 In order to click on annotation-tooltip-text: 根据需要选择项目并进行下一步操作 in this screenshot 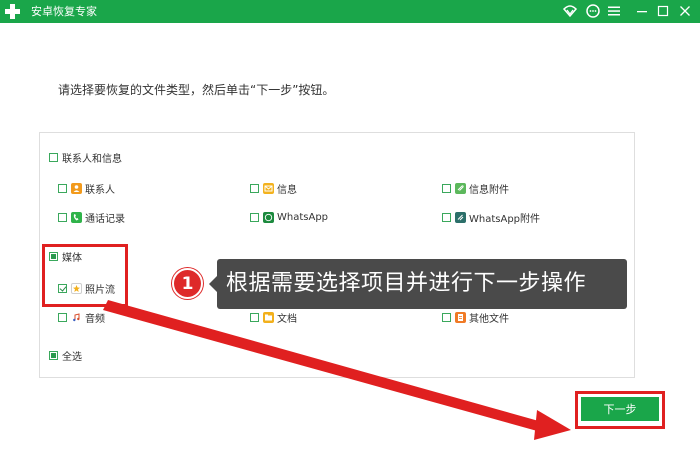, I will do `click(406, 283)`.